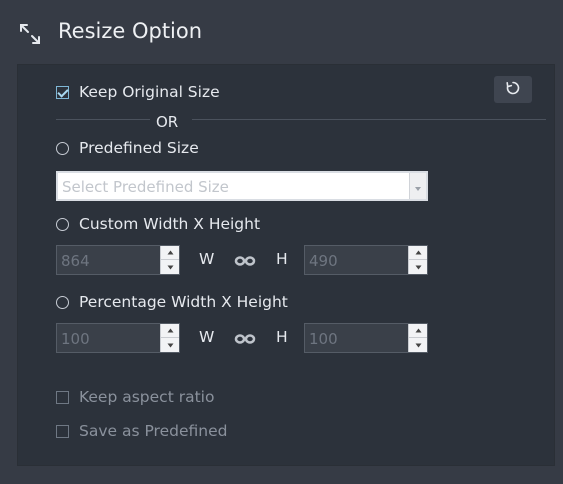 Image resolution: width=563 pixels, height=484 pixels. I want to click on percent-width-label: W, so click(207, 337).